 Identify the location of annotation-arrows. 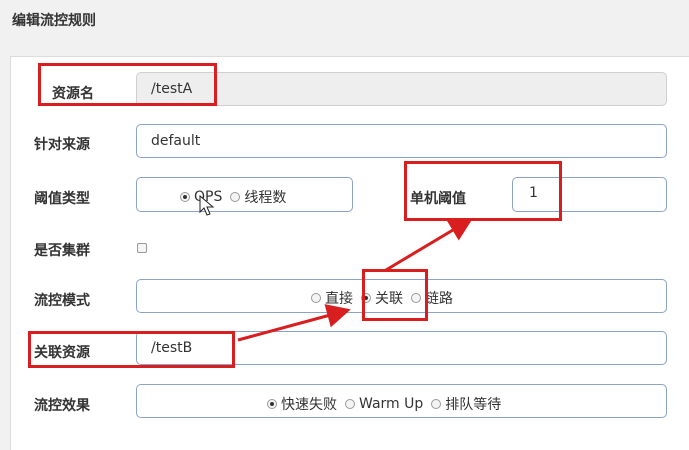
(355, 279).